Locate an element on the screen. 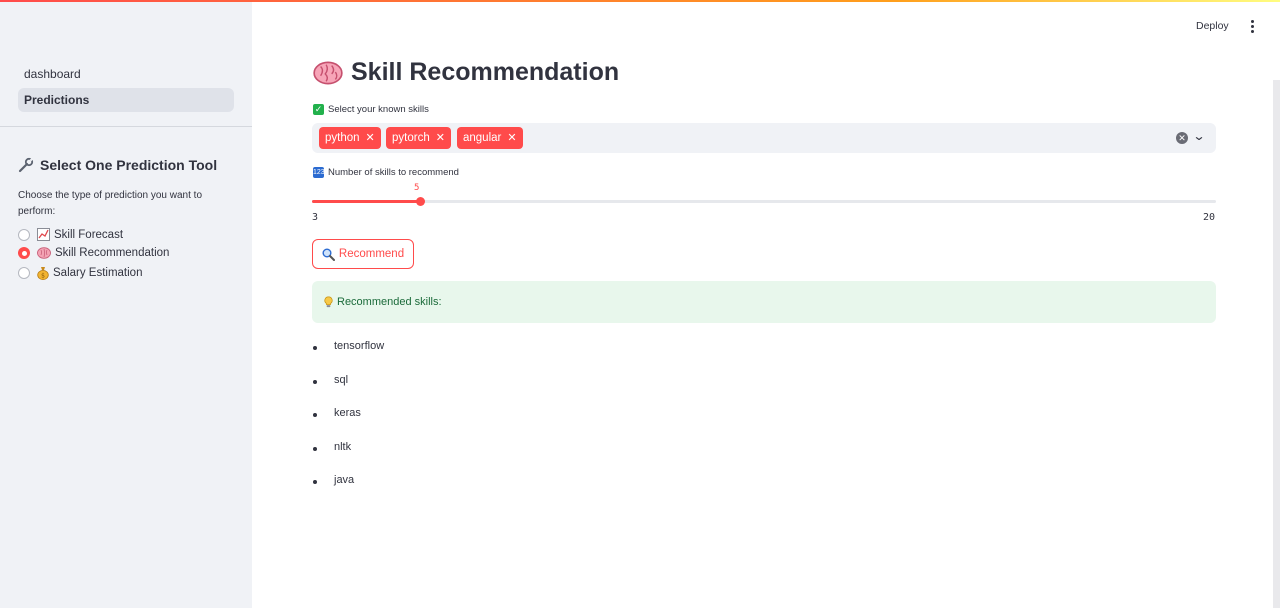  list-item: tensorflow is located at coordinates (348, 357).